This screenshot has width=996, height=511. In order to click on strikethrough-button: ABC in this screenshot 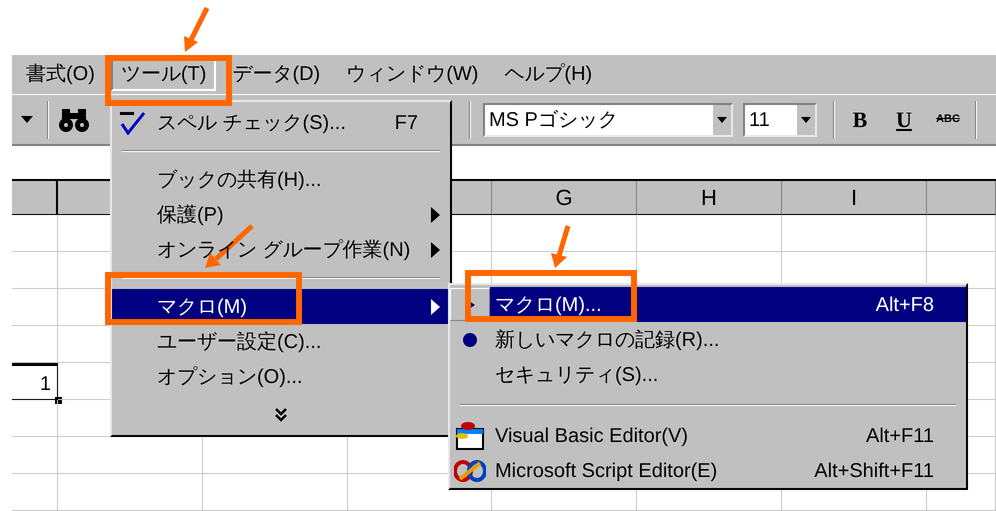, I will do `click(948, 119)`.